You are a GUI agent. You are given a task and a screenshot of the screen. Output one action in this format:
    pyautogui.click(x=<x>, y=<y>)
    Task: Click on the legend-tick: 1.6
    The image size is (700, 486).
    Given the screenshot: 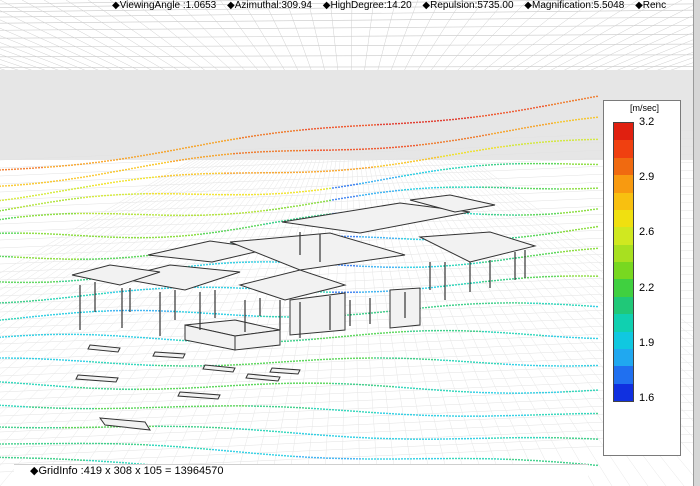 What is the action you would take?
    pyautogui.click(x=647, y=398)
    